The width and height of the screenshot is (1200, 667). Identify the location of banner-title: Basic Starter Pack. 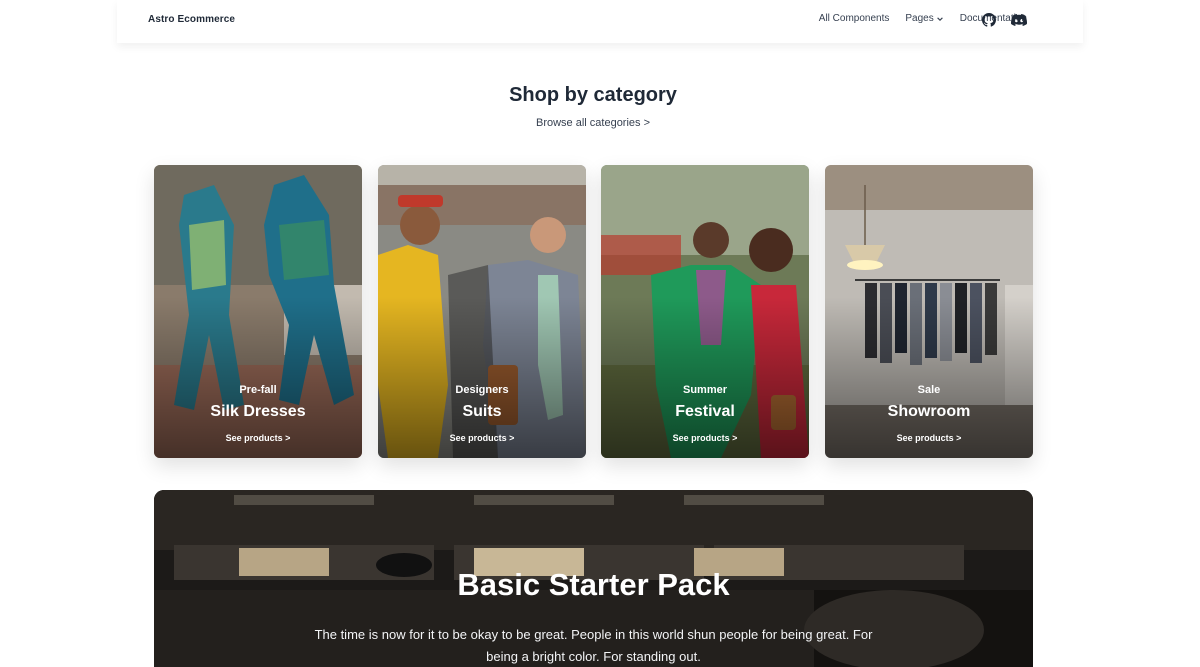
(593, 584).